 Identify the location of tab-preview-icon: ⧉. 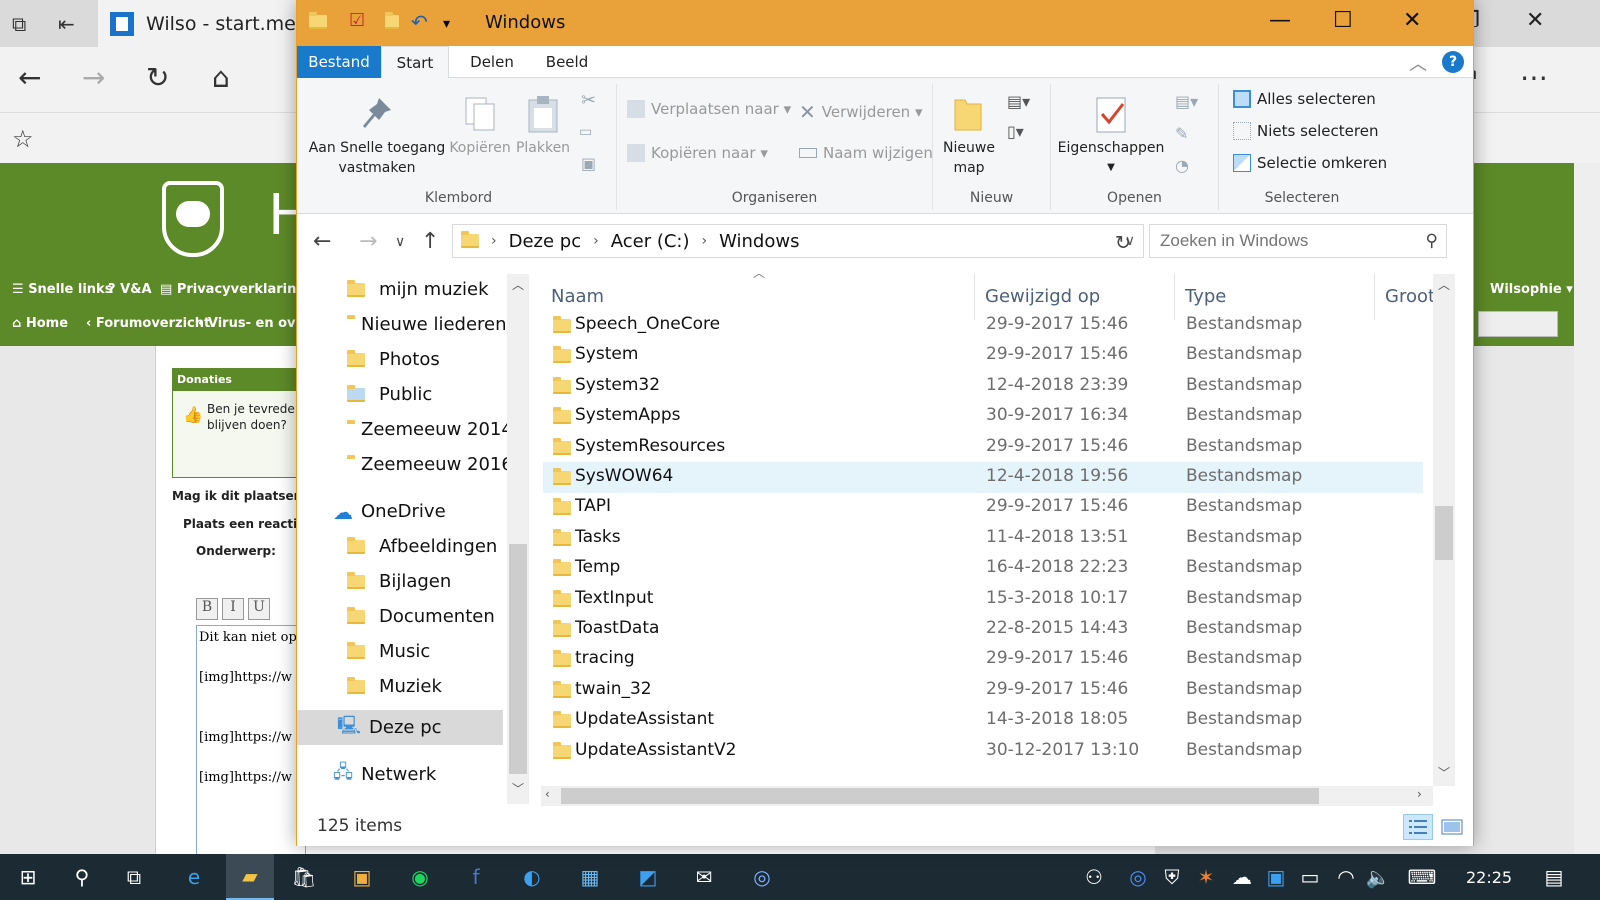
(19, 24).